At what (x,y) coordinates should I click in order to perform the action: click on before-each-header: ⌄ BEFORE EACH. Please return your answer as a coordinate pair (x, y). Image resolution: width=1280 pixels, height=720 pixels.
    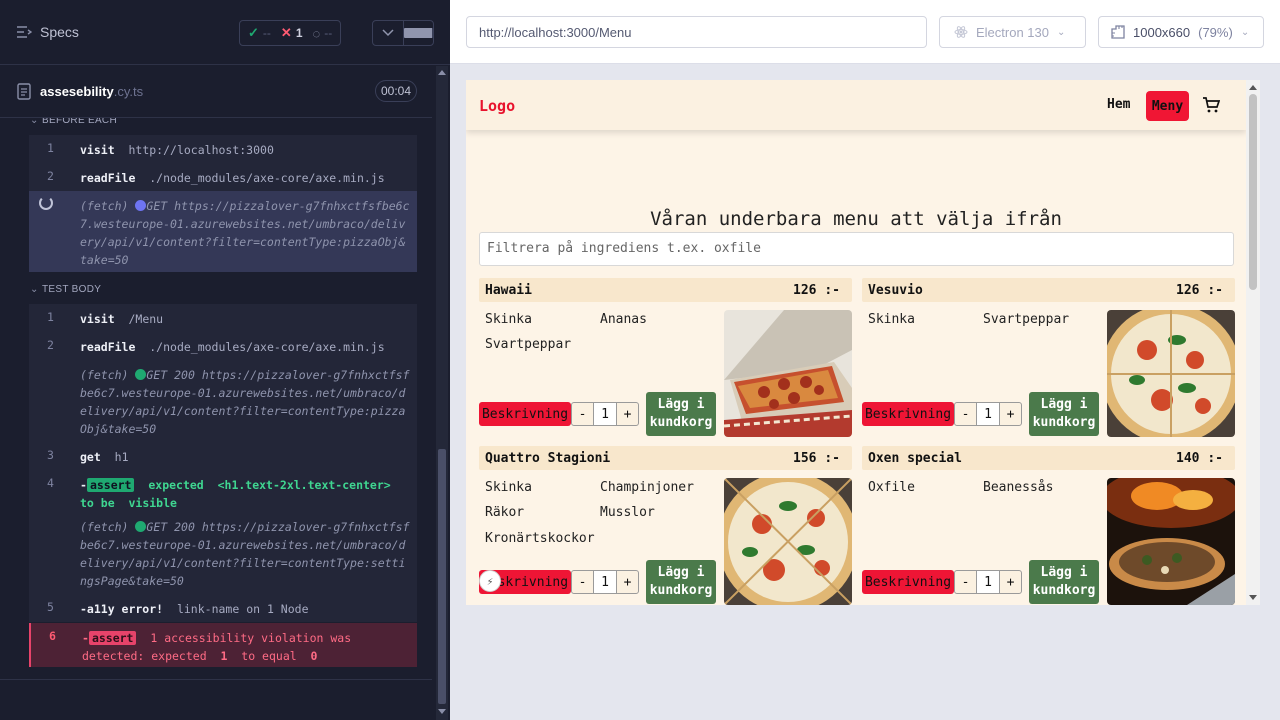
    Looking at the image, I should click on (73, 122).